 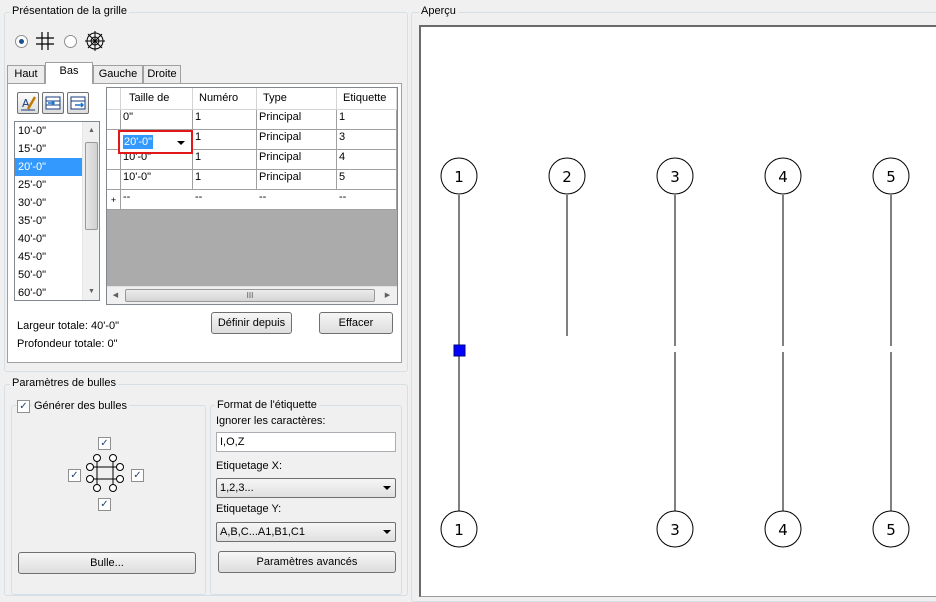 I want to click on new-row-marker: +, so click(x=114, y=200).